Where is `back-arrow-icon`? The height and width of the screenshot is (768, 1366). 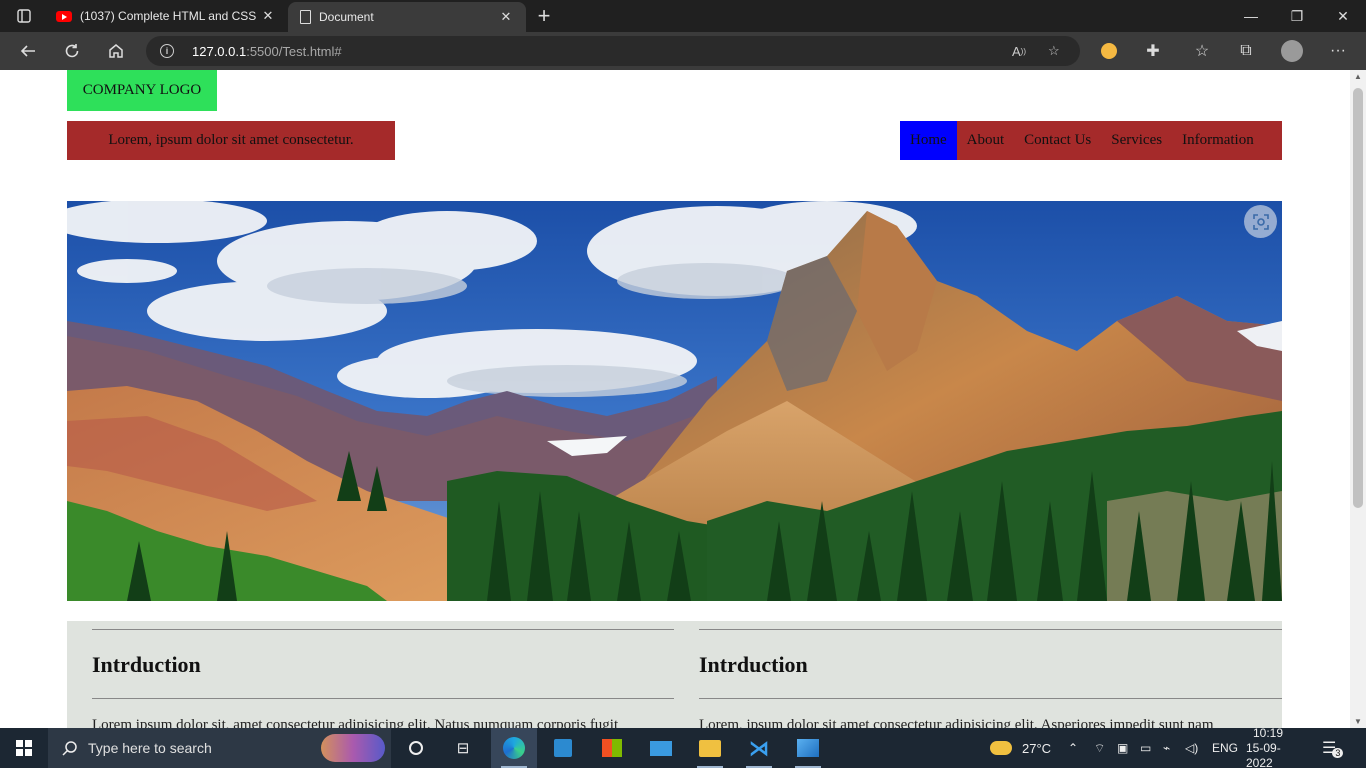
back-arrow-icon is located at coordinates (27, 51).